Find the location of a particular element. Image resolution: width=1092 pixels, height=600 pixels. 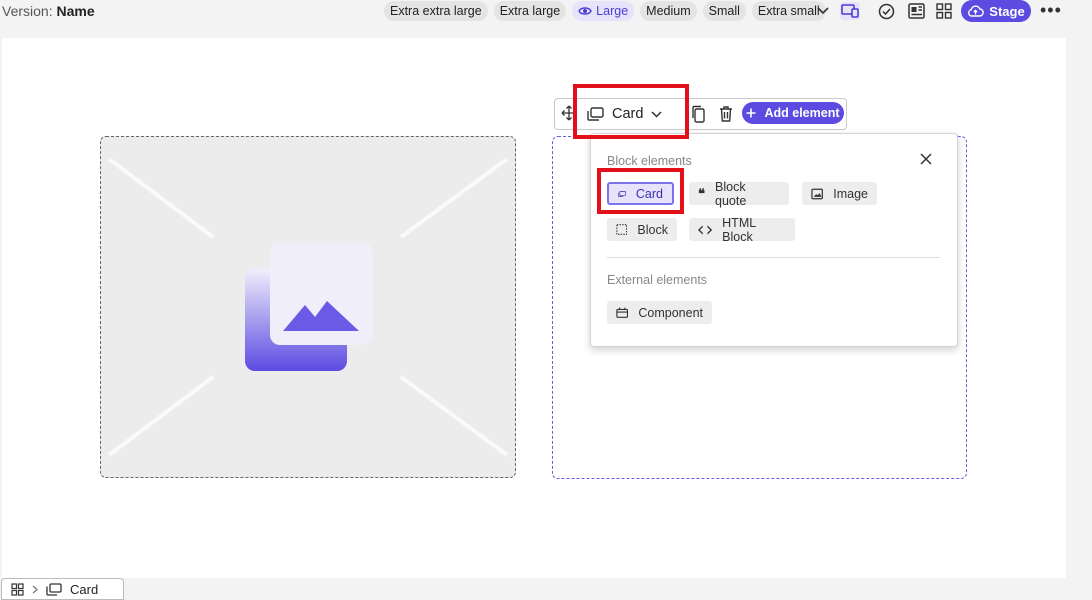

chevron-right-icon is located at coordinates (35, 589).